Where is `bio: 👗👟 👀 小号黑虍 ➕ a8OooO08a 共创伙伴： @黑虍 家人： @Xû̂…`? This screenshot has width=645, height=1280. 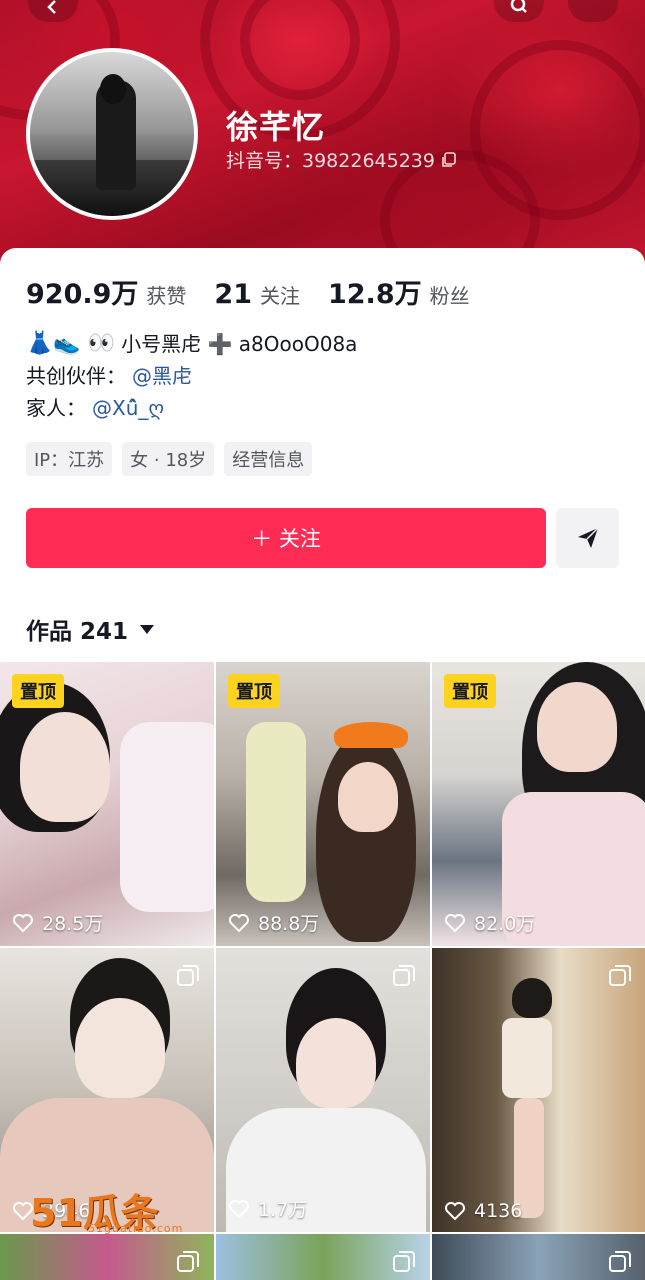 bio: 👗👟 👀 小号黑虍 ➕ a8OooO08a 共创伙伴： @黑虍 家人： @Xû̂… is located at coordinates (191, 376).